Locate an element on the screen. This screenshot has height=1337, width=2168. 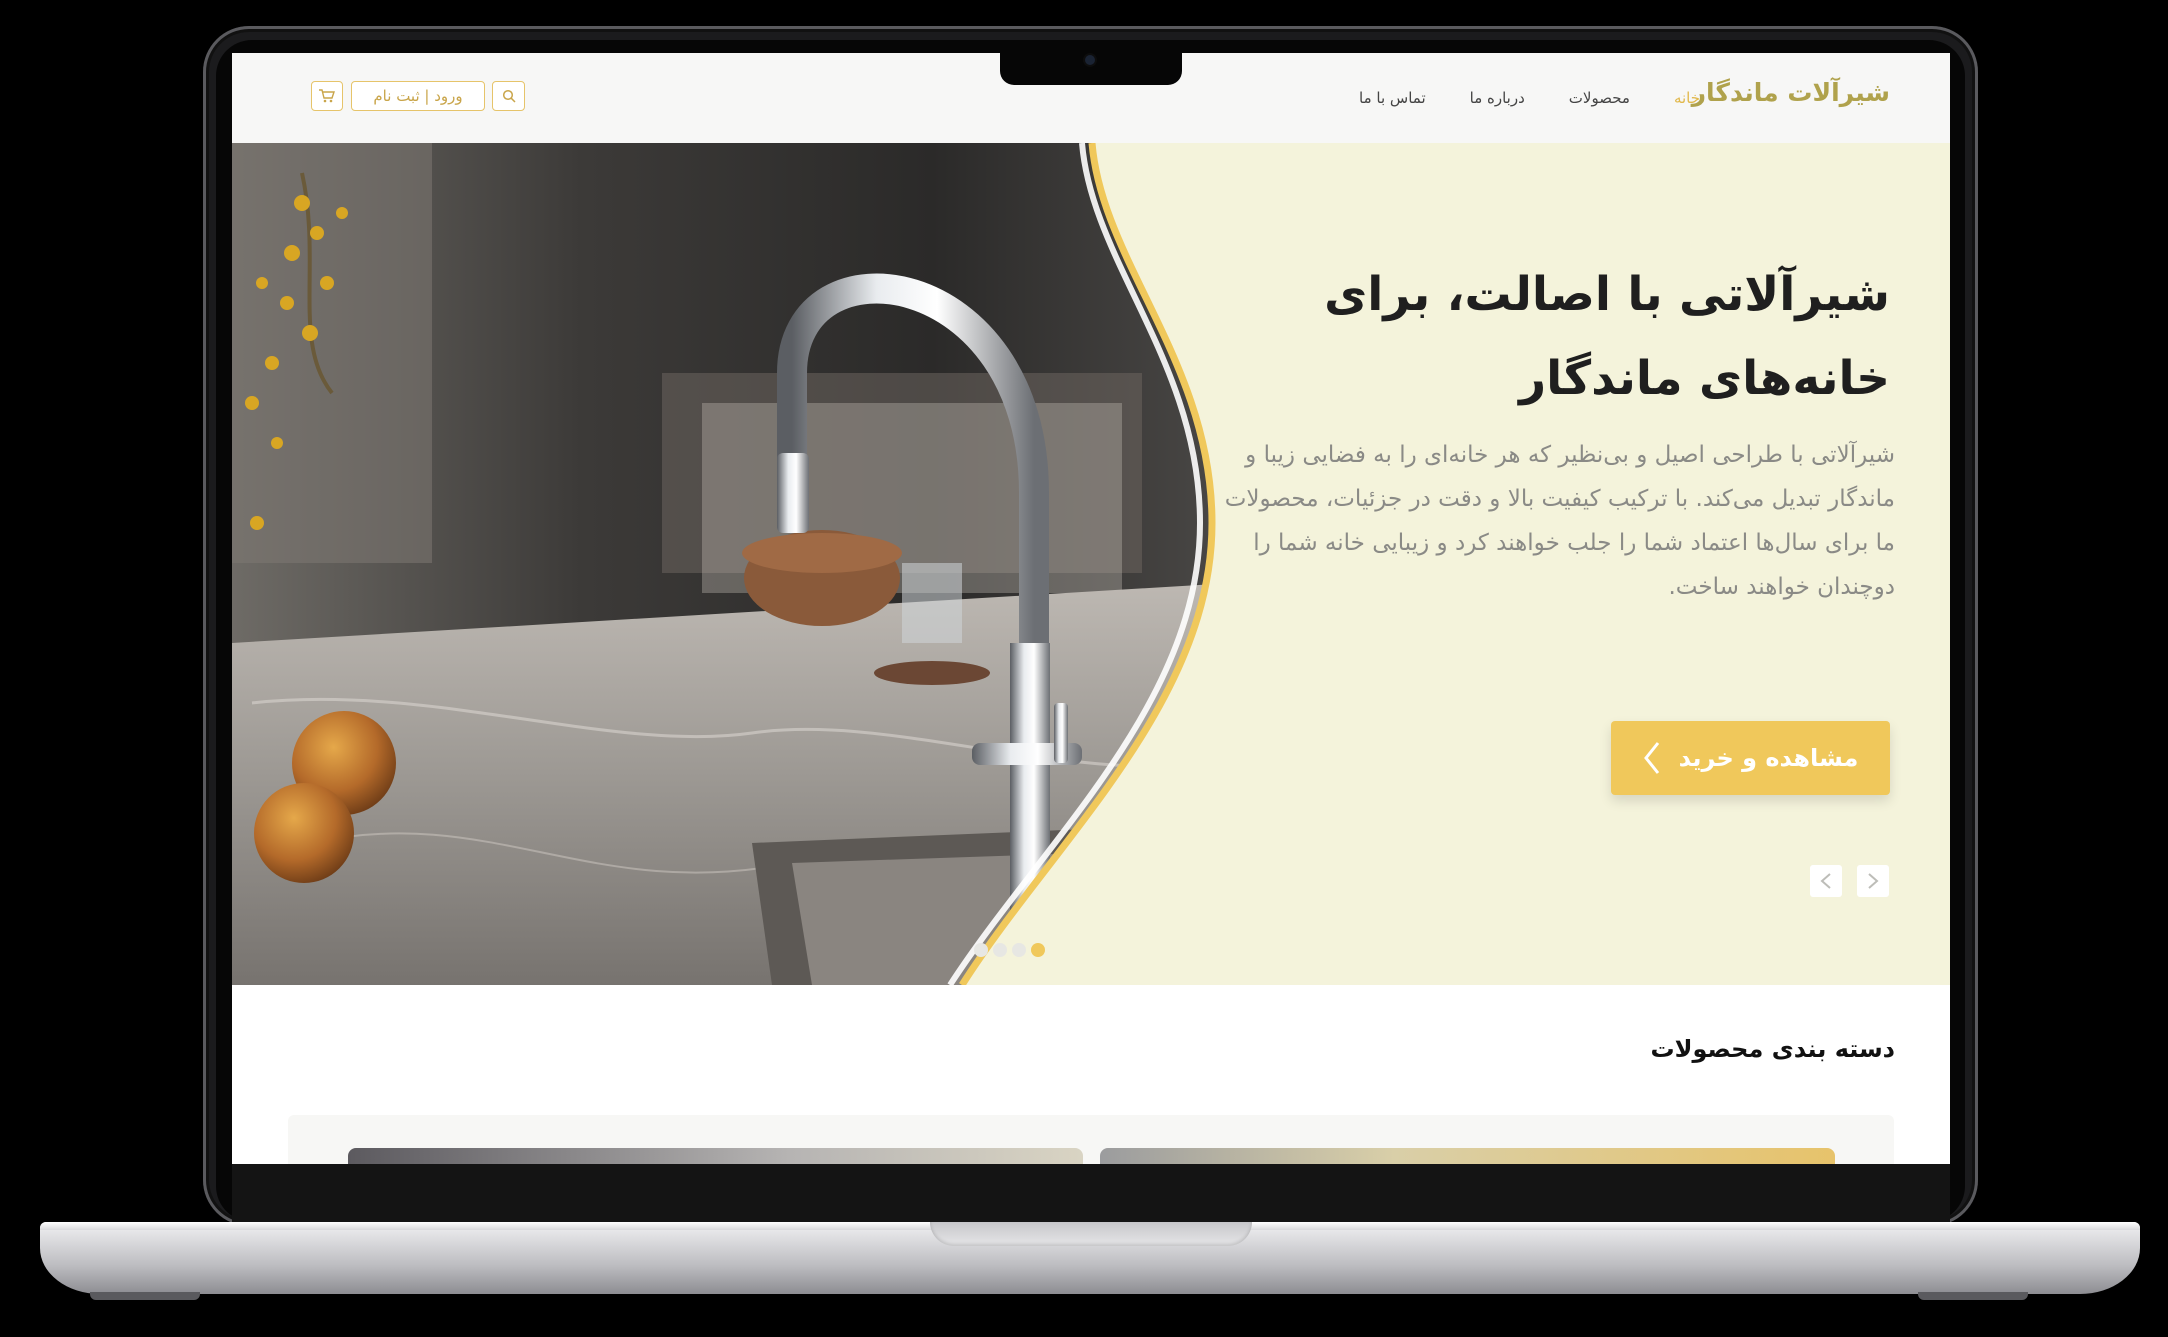
screen-chin is located at coordinates (1091, 1193).